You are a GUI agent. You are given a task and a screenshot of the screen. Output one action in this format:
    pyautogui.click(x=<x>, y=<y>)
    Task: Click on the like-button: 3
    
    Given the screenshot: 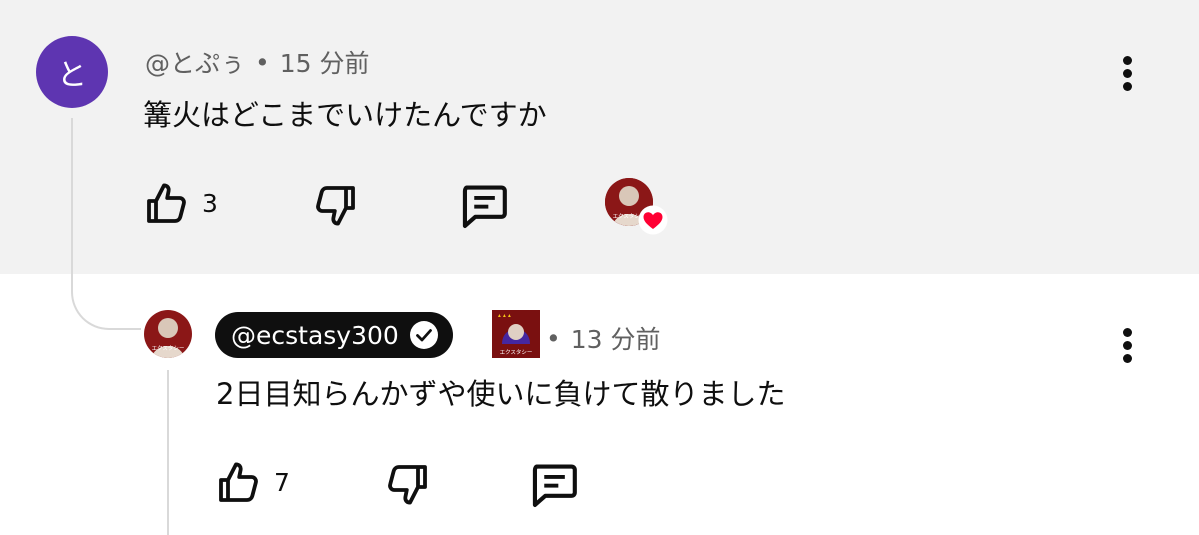 What is the action you would take?
    pyautogui.click(x=180, y=203)
    